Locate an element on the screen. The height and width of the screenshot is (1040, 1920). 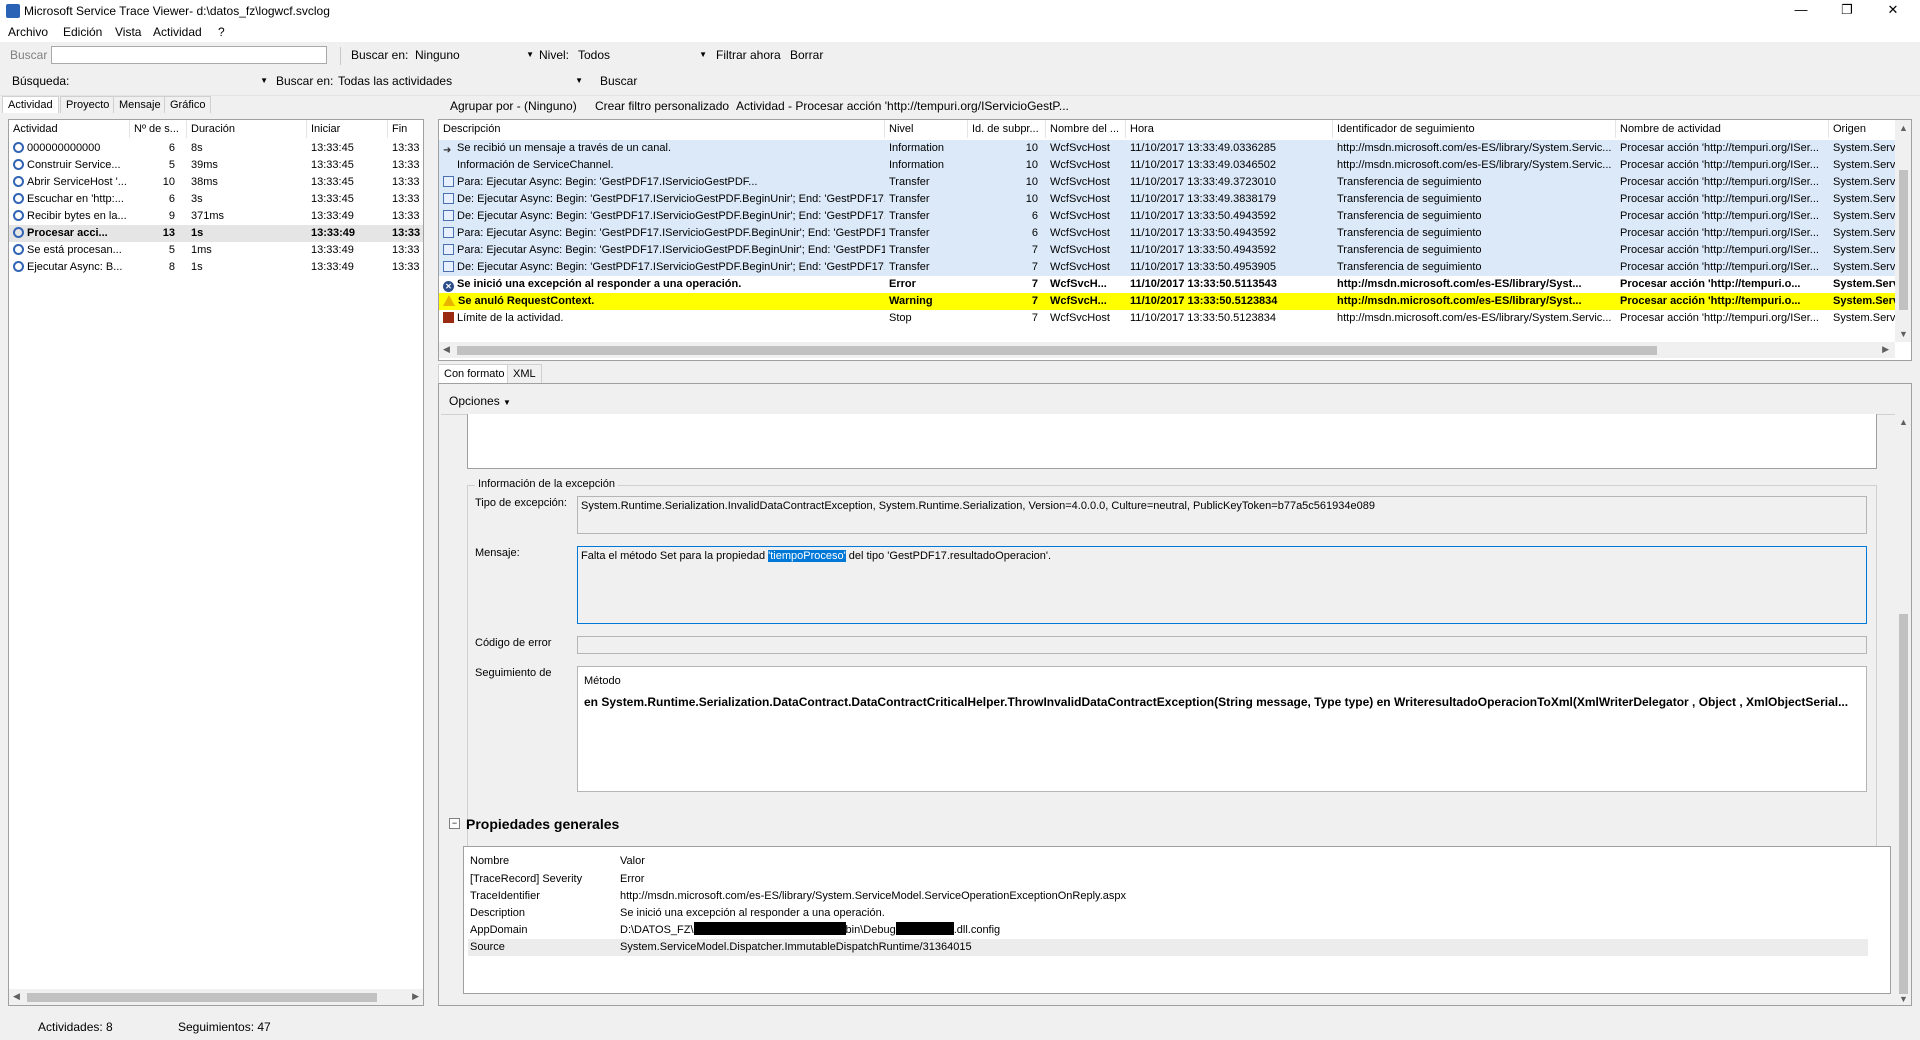
menu-actividad: Actividad is located at coordinates (177, 32).